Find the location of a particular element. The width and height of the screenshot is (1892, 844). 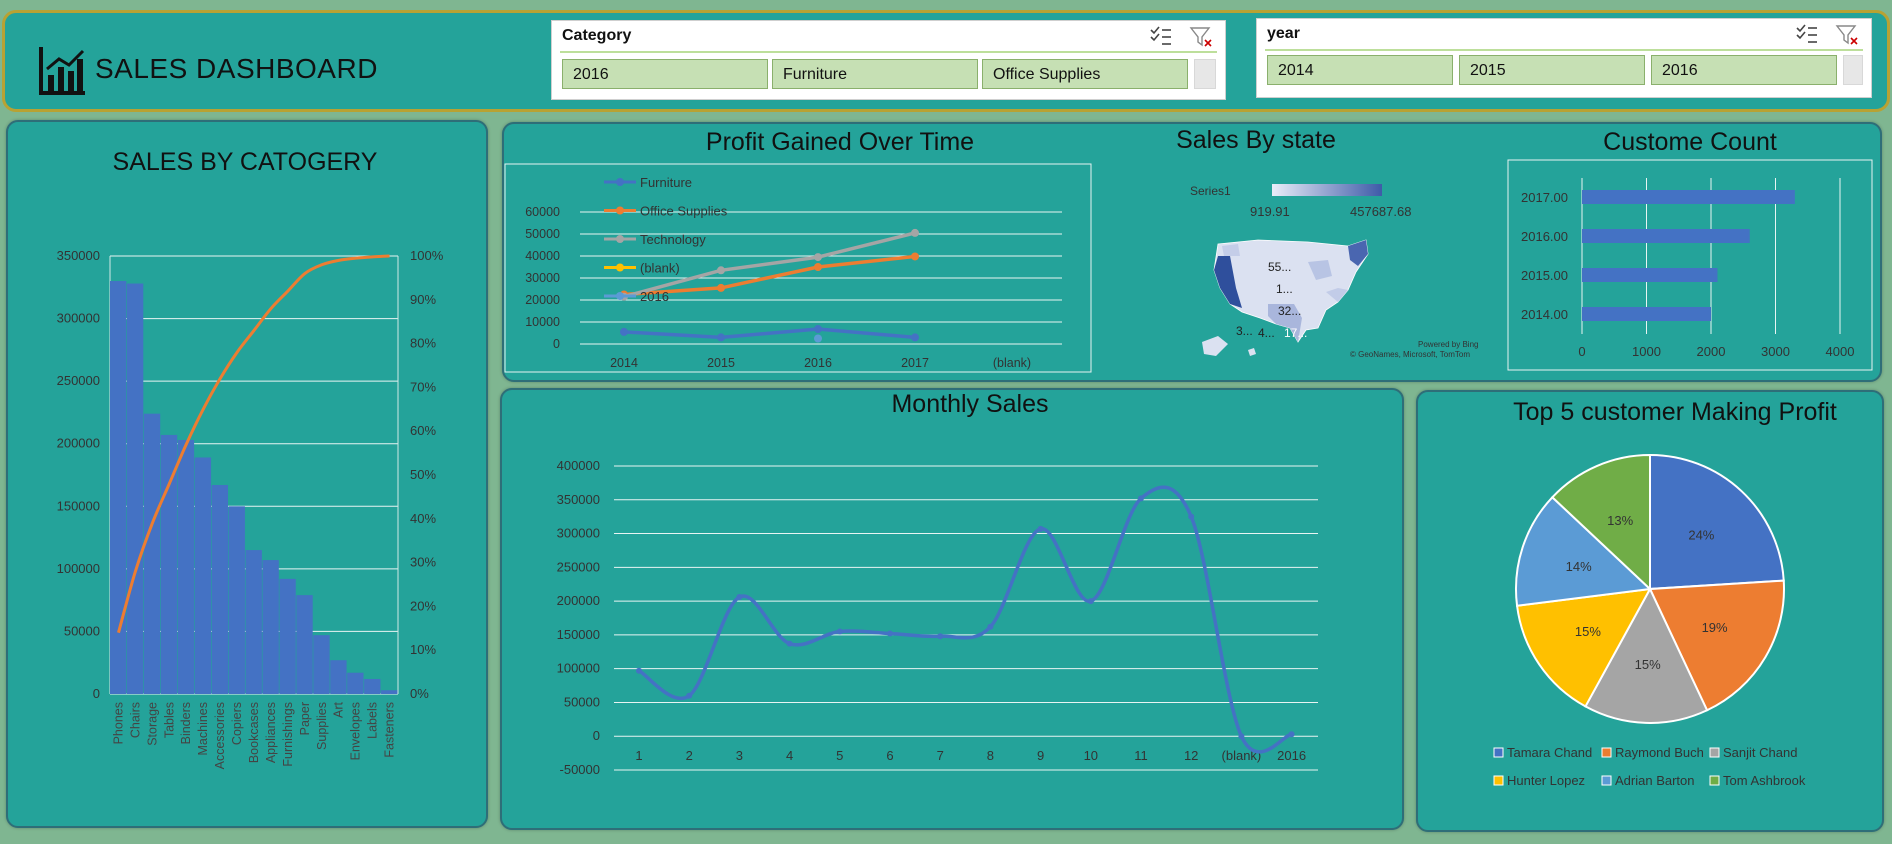

y-tick-label: 0 is located at coordinates (96, 693).